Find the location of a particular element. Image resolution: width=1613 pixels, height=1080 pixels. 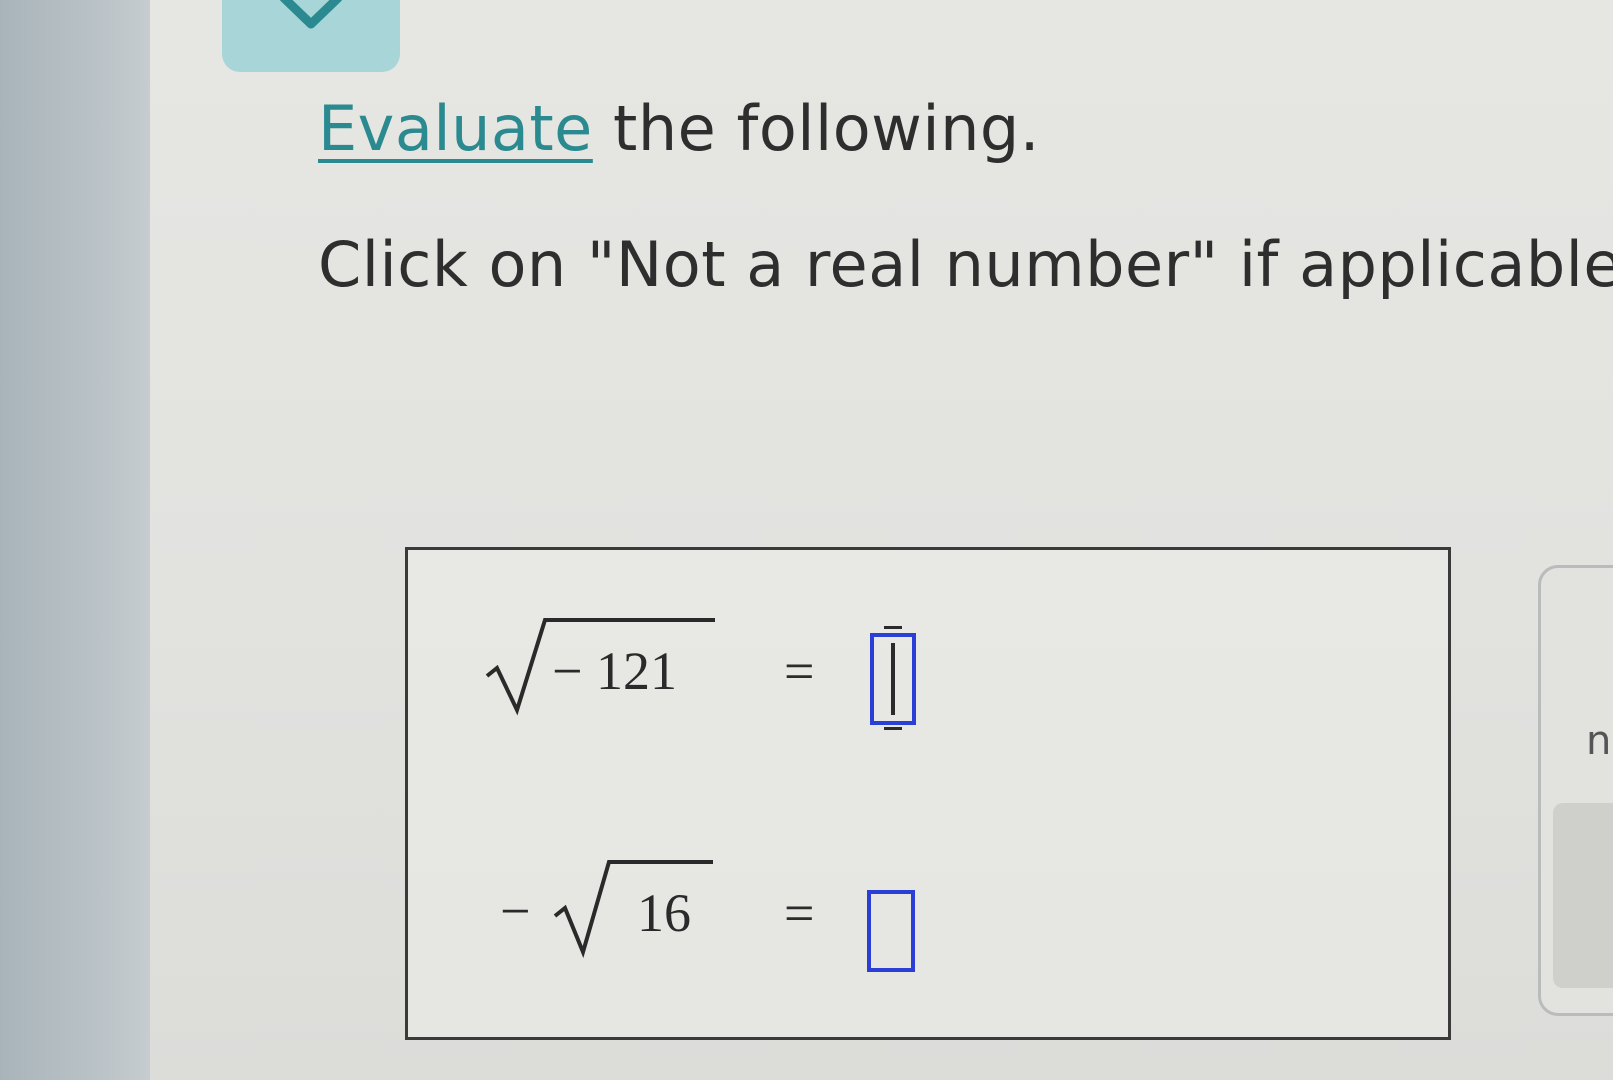

radicand-2: 16 is located at coordinates (664, 913).